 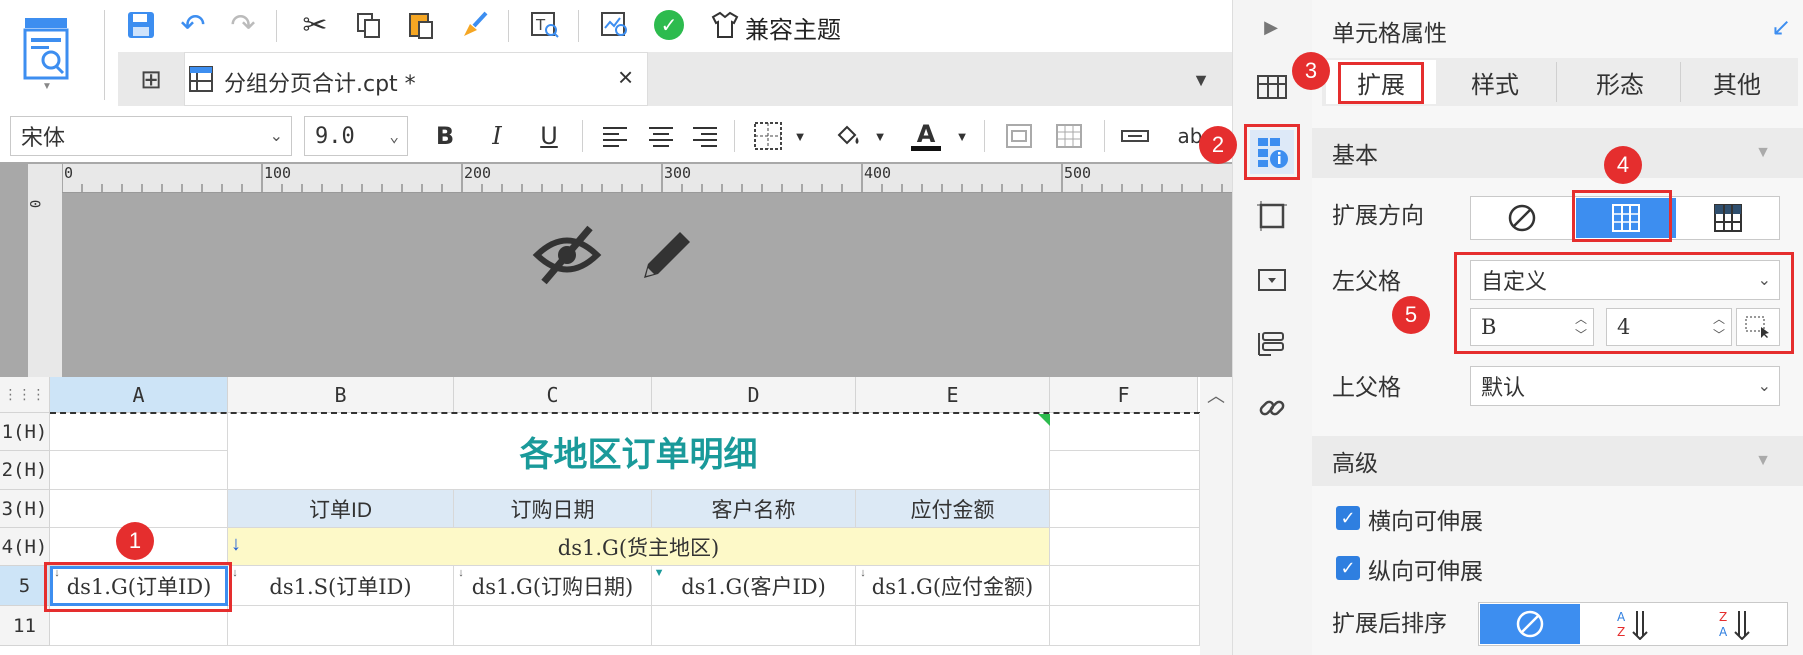 I want to click on group-cell: ds1.G(货主地区), so click(x=639, y=547).